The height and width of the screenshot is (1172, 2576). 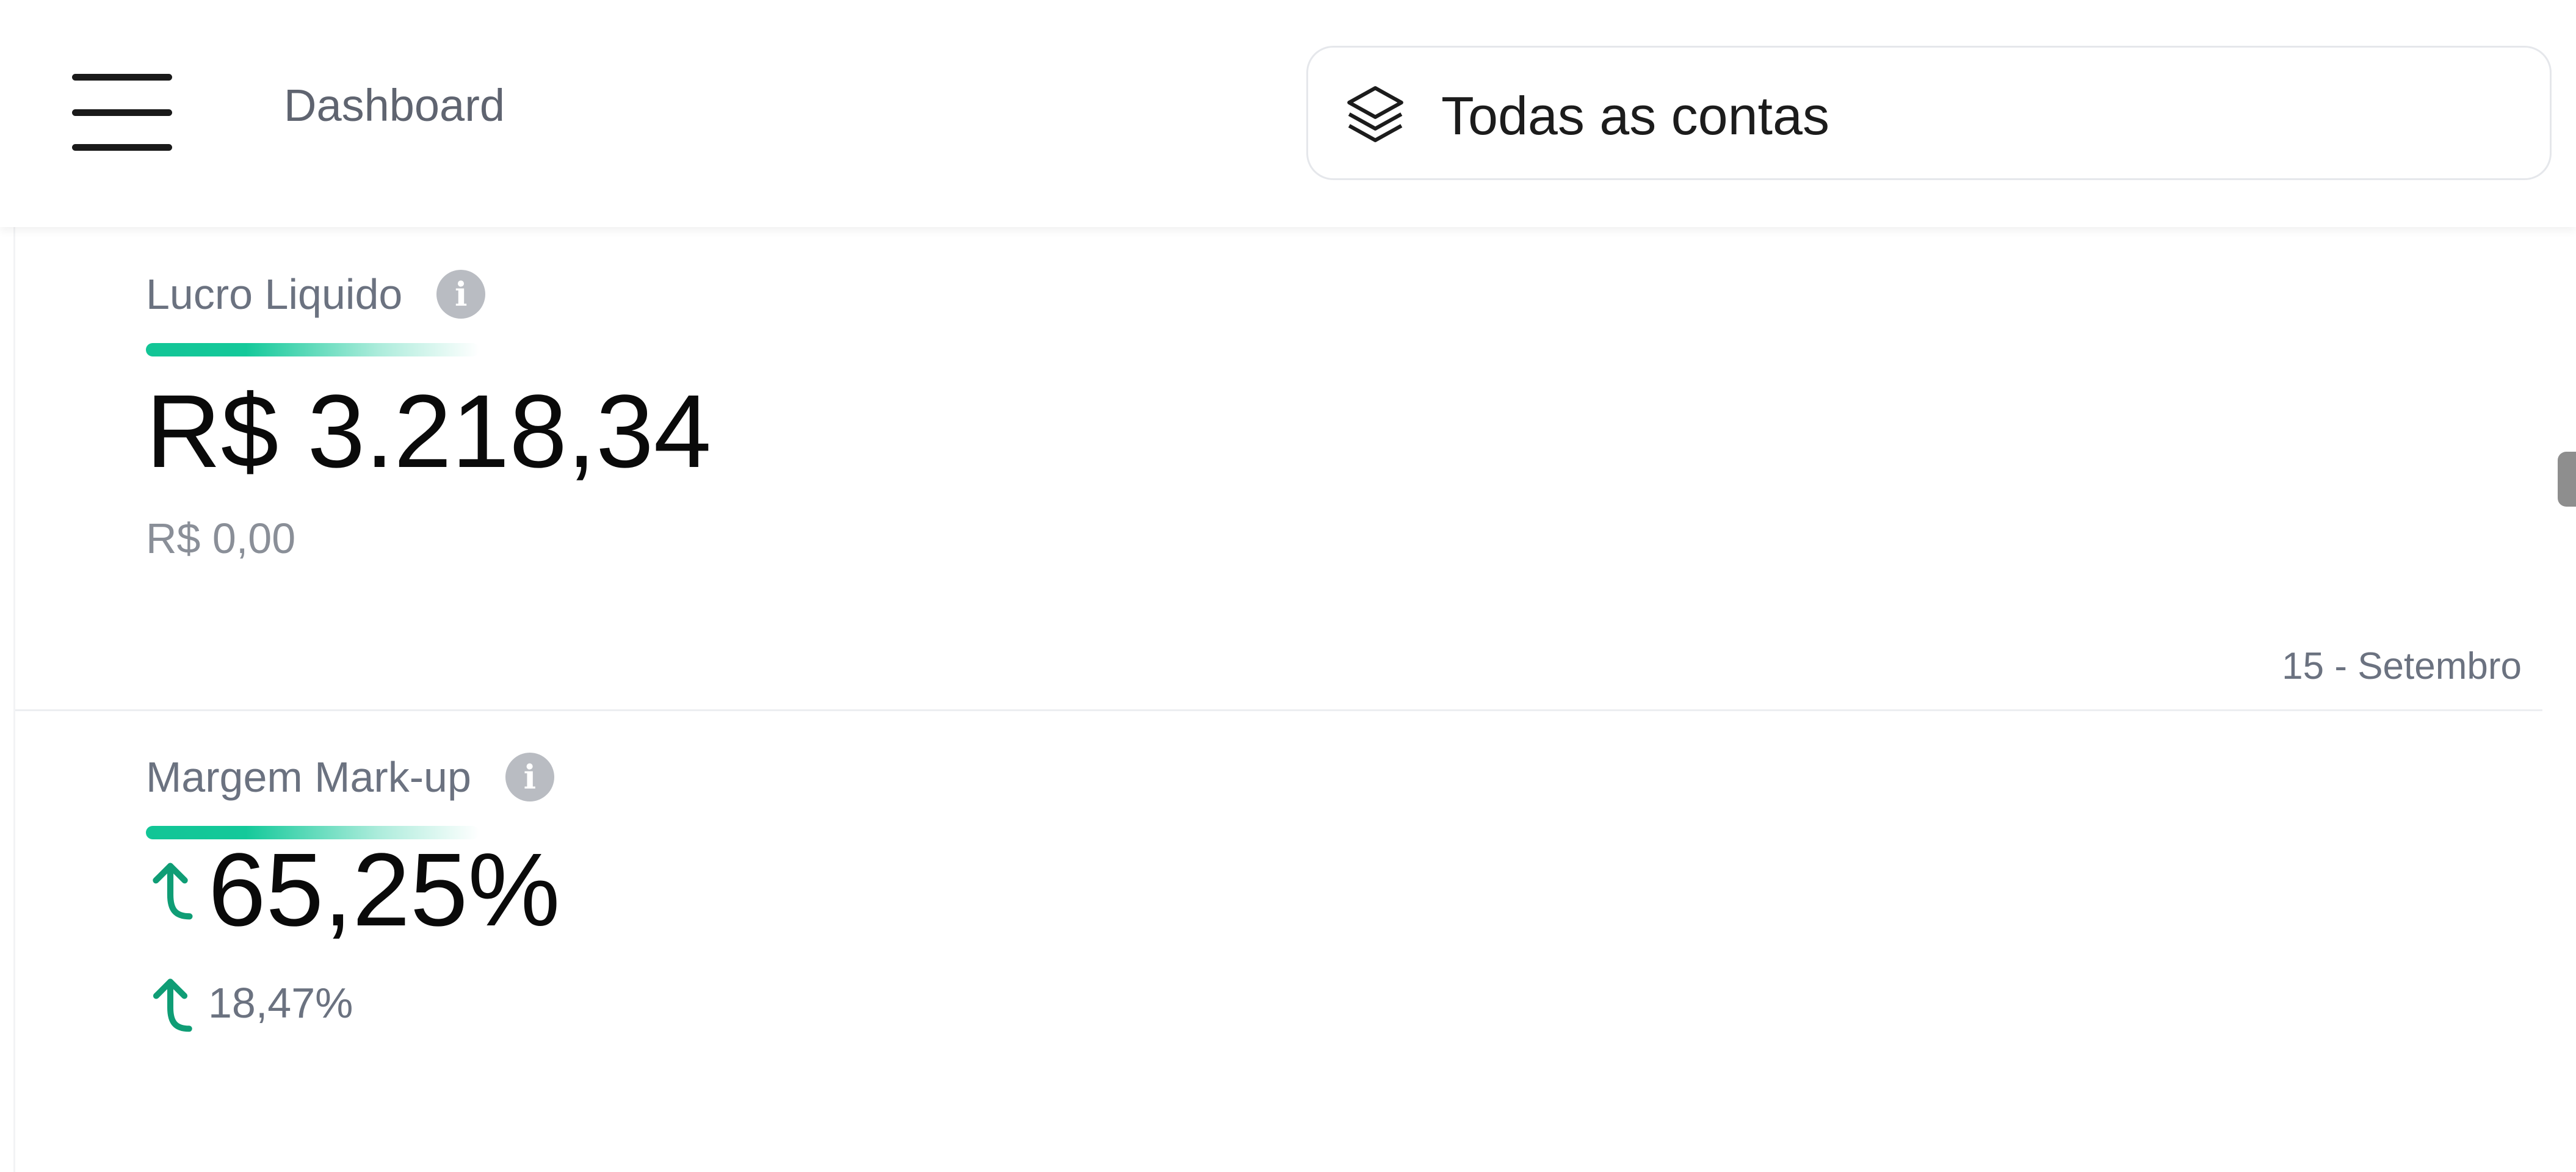 I want to click on markup-margin-value: 65,25%, so click(x=384, y=890).